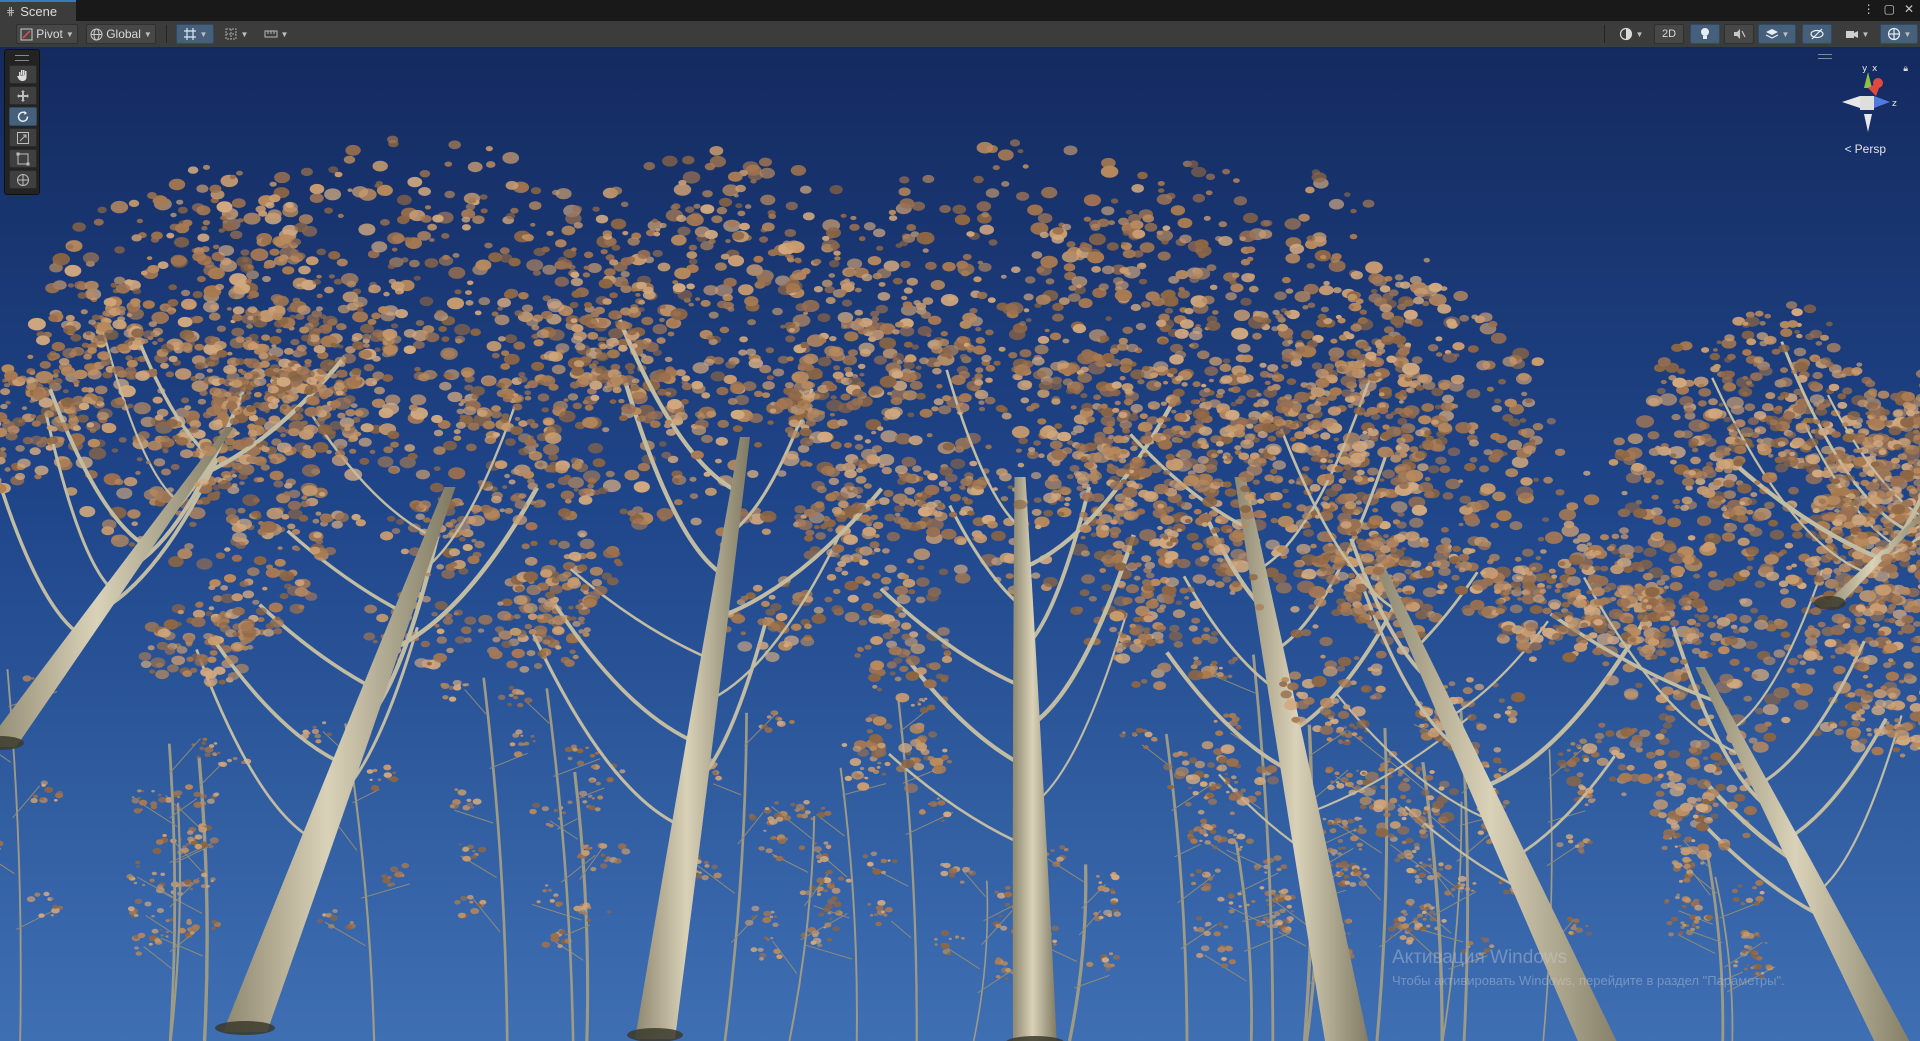 The width and height of the screenshot is (1920, 1041). Describe the element at coordinates (1857, 34) in the screenshot. I see `camera-settings-dropdown: ▼` at that location.